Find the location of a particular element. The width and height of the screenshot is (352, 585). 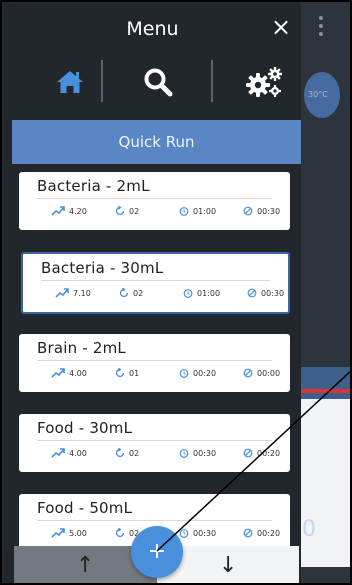

add-program-button: + is located at coordinates (157, 552).